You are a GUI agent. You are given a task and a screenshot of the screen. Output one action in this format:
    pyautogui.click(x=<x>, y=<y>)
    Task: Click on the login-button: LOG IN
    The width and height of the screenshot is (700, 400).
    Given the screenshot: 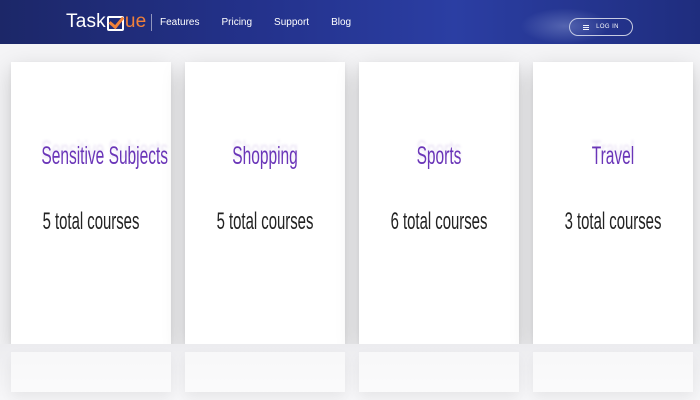 What is the action you would take?
    pyautogui.click(x=601, y=27)
    